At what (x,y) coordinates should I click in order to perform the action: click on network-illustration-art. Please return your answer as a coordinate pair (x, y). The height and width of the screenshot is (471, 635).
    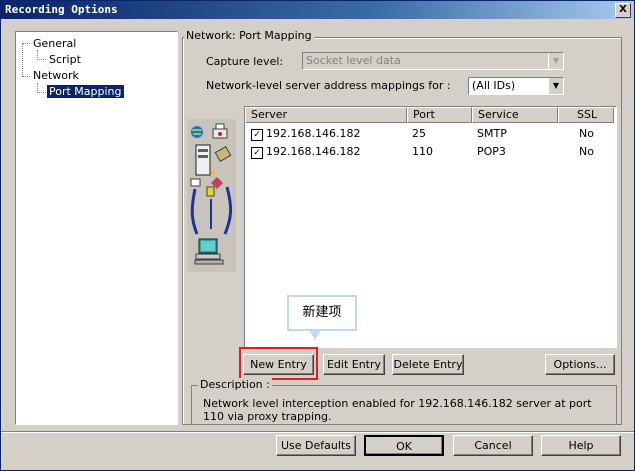
    Looking at the image, I should click on (211, 194).